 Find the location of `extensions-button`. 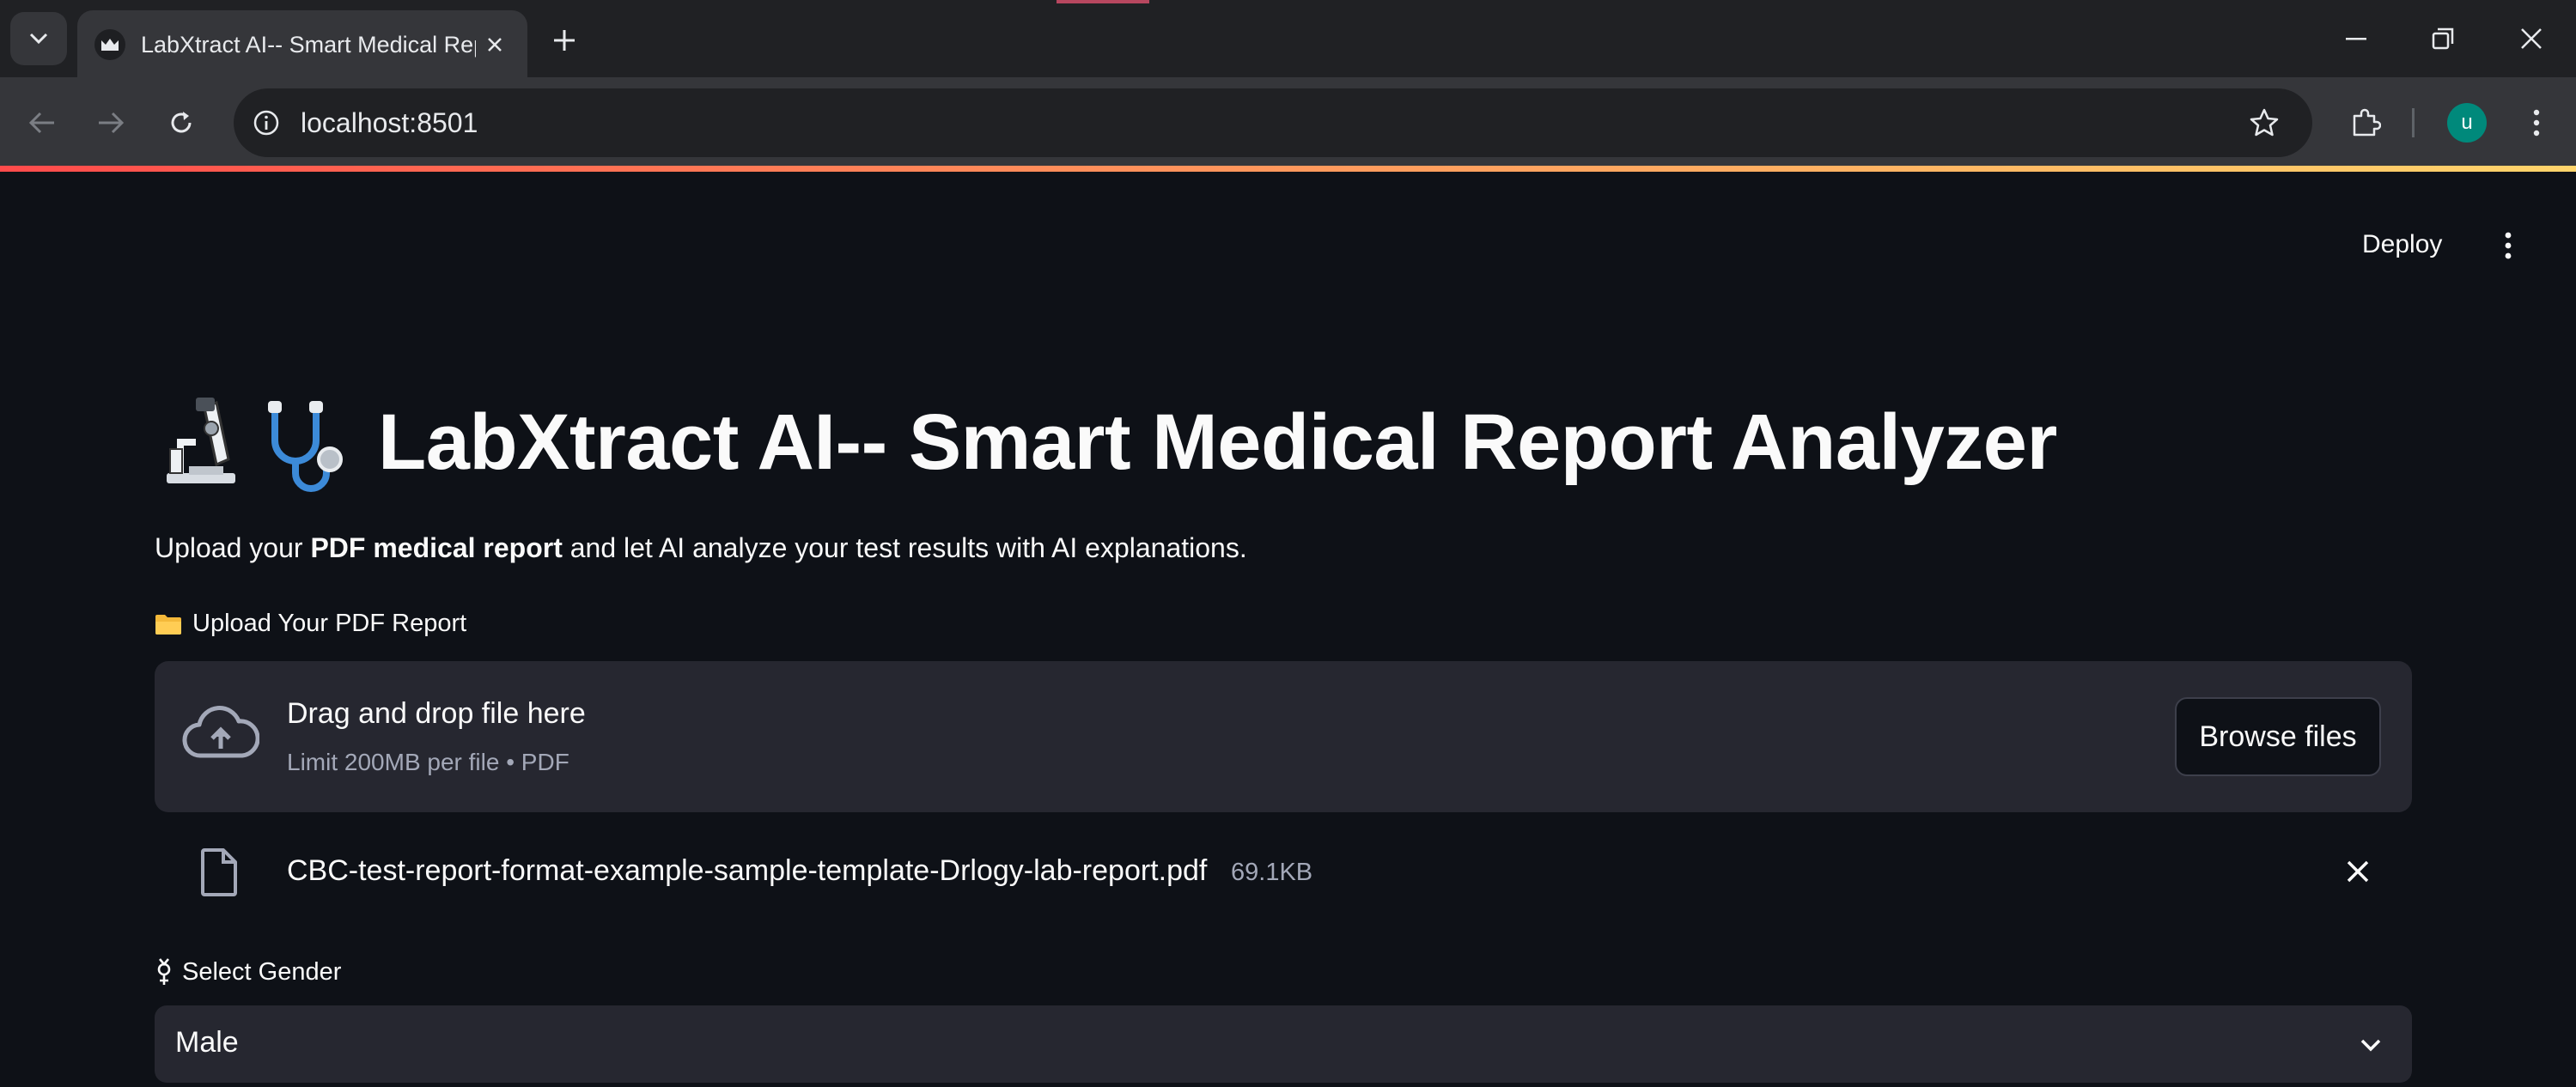

extensions-button is located at coordinates (2365, 123).